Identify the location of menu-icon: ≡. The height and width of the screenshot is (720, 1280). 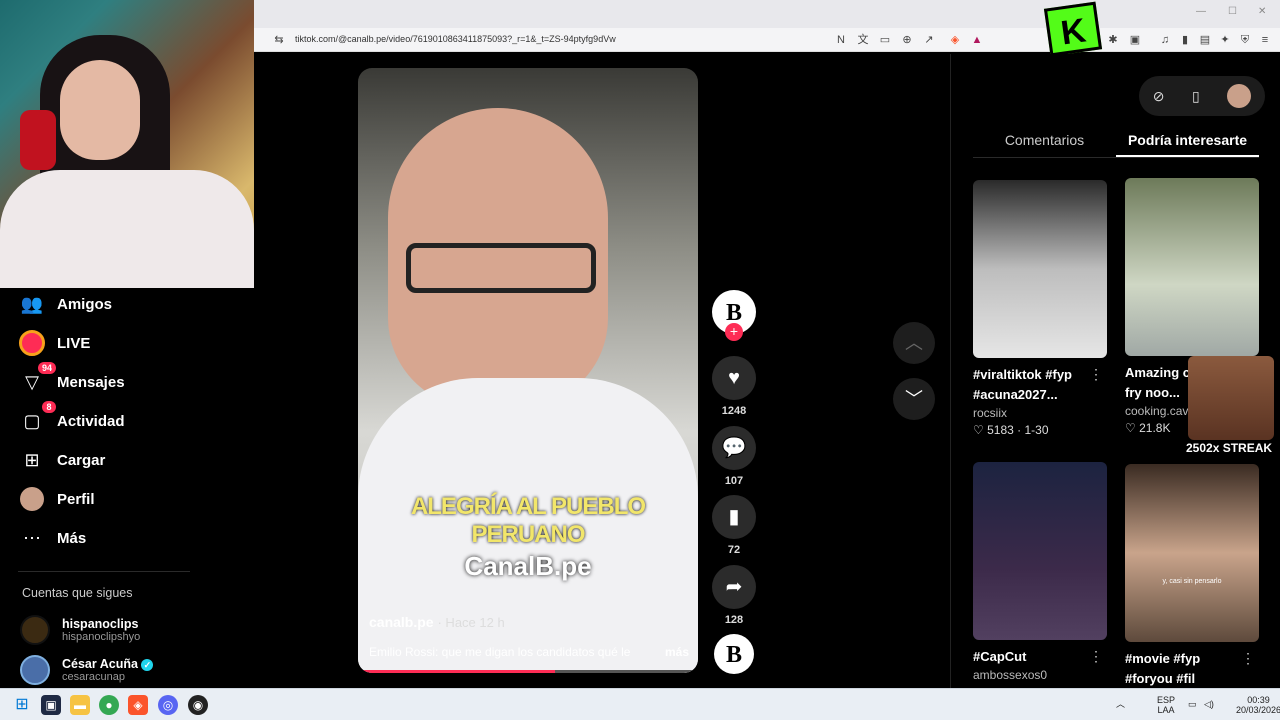
(1265, 40).